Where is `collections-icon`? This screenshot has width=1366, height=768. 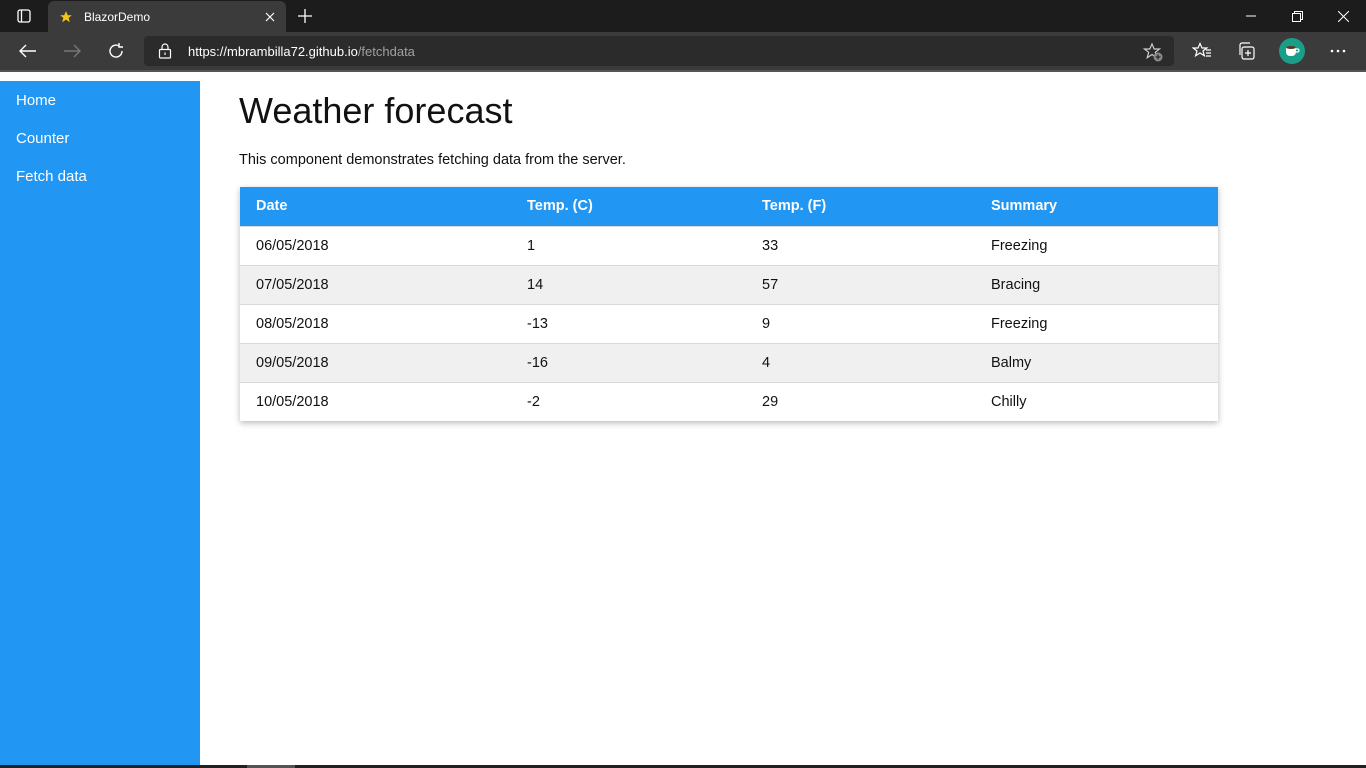 collections-icon is located at coordinates (1247, 51).